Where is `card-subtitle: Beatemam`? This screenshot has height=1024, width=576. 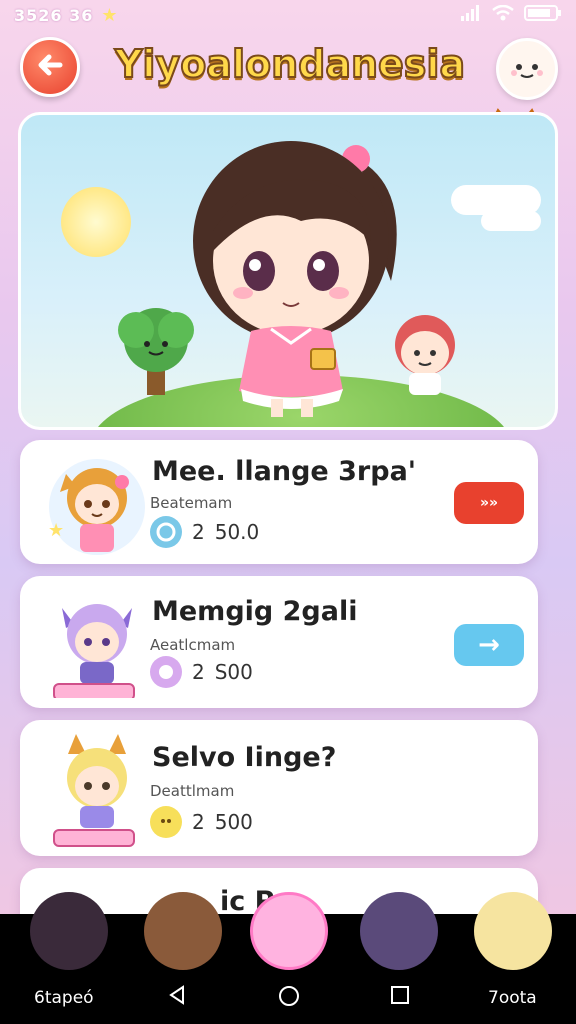
card-subtitle: Beatemam is located at coordinates (191, 503).